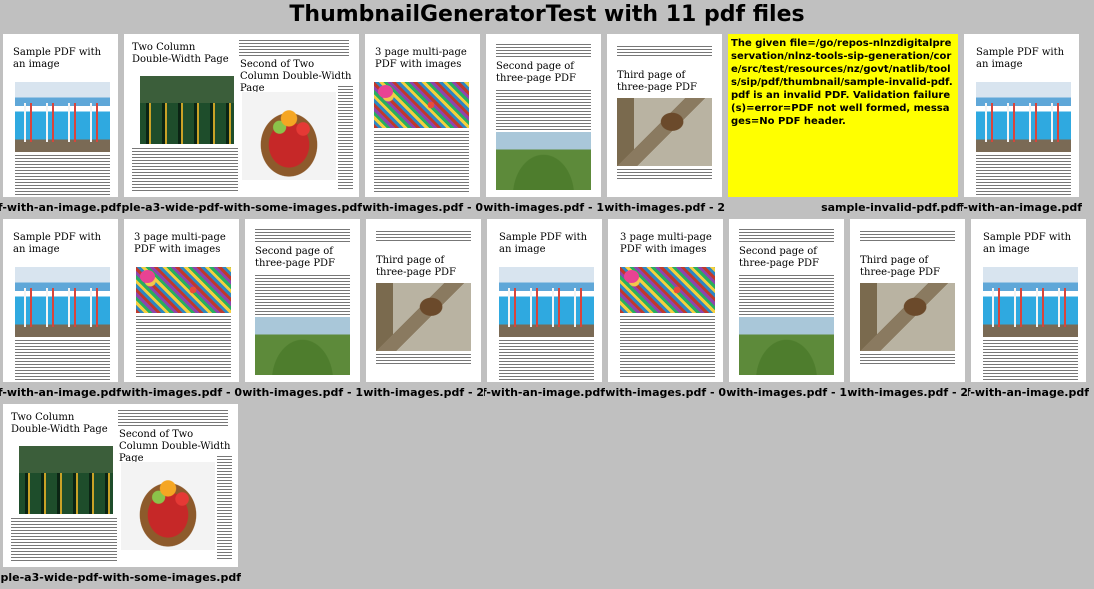  Describe the element at coordinates (779, 257) in the screenshot. I see `page-heading: Second page of three-page PDF` at that location.